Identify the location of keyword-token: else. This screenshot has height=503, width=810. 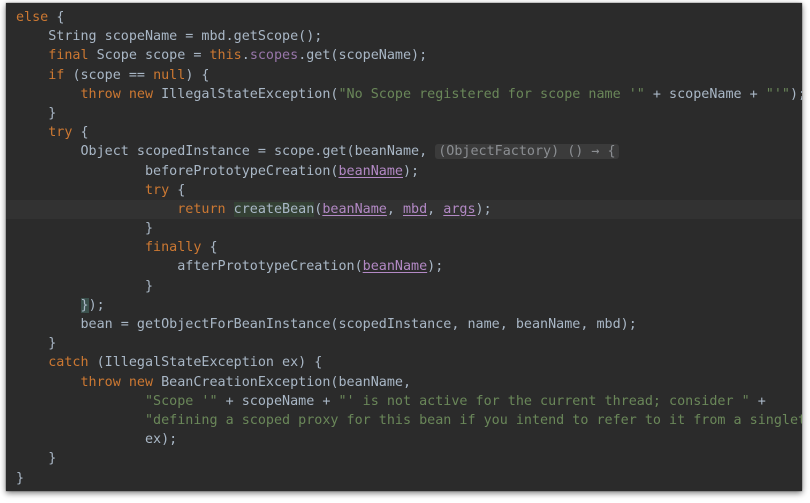
(36, 17).